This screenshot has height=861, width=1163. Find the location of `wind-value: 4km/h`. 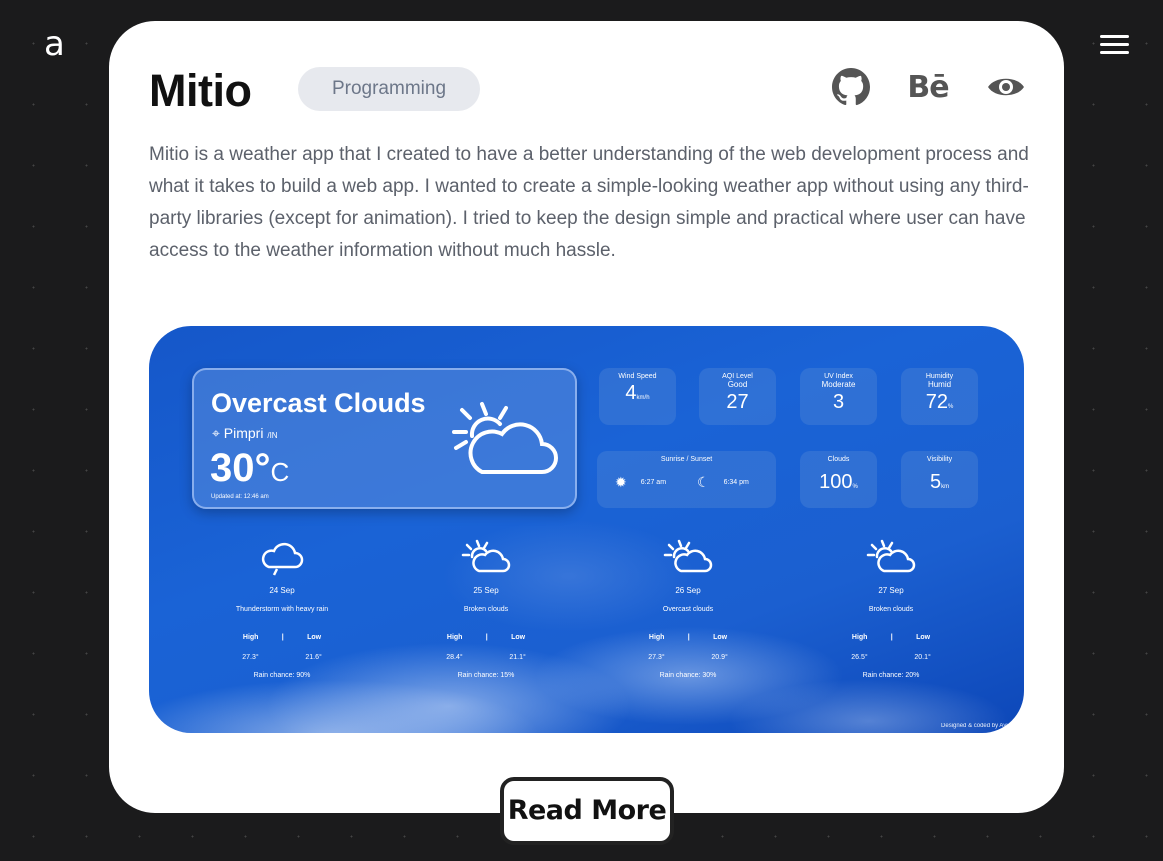

wind-value: 4km/h is located at coordinates (637, 393).